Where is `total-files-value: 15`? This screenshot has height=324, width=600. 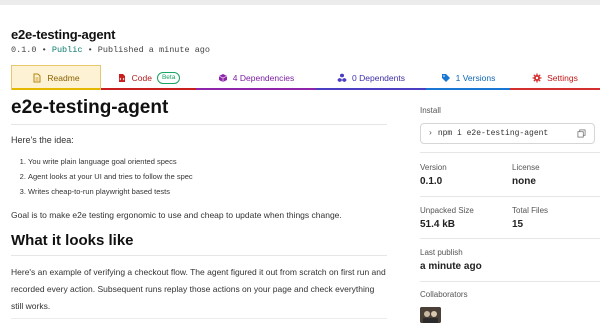 total-files-value: 15 is located at coordinates (518, 224).